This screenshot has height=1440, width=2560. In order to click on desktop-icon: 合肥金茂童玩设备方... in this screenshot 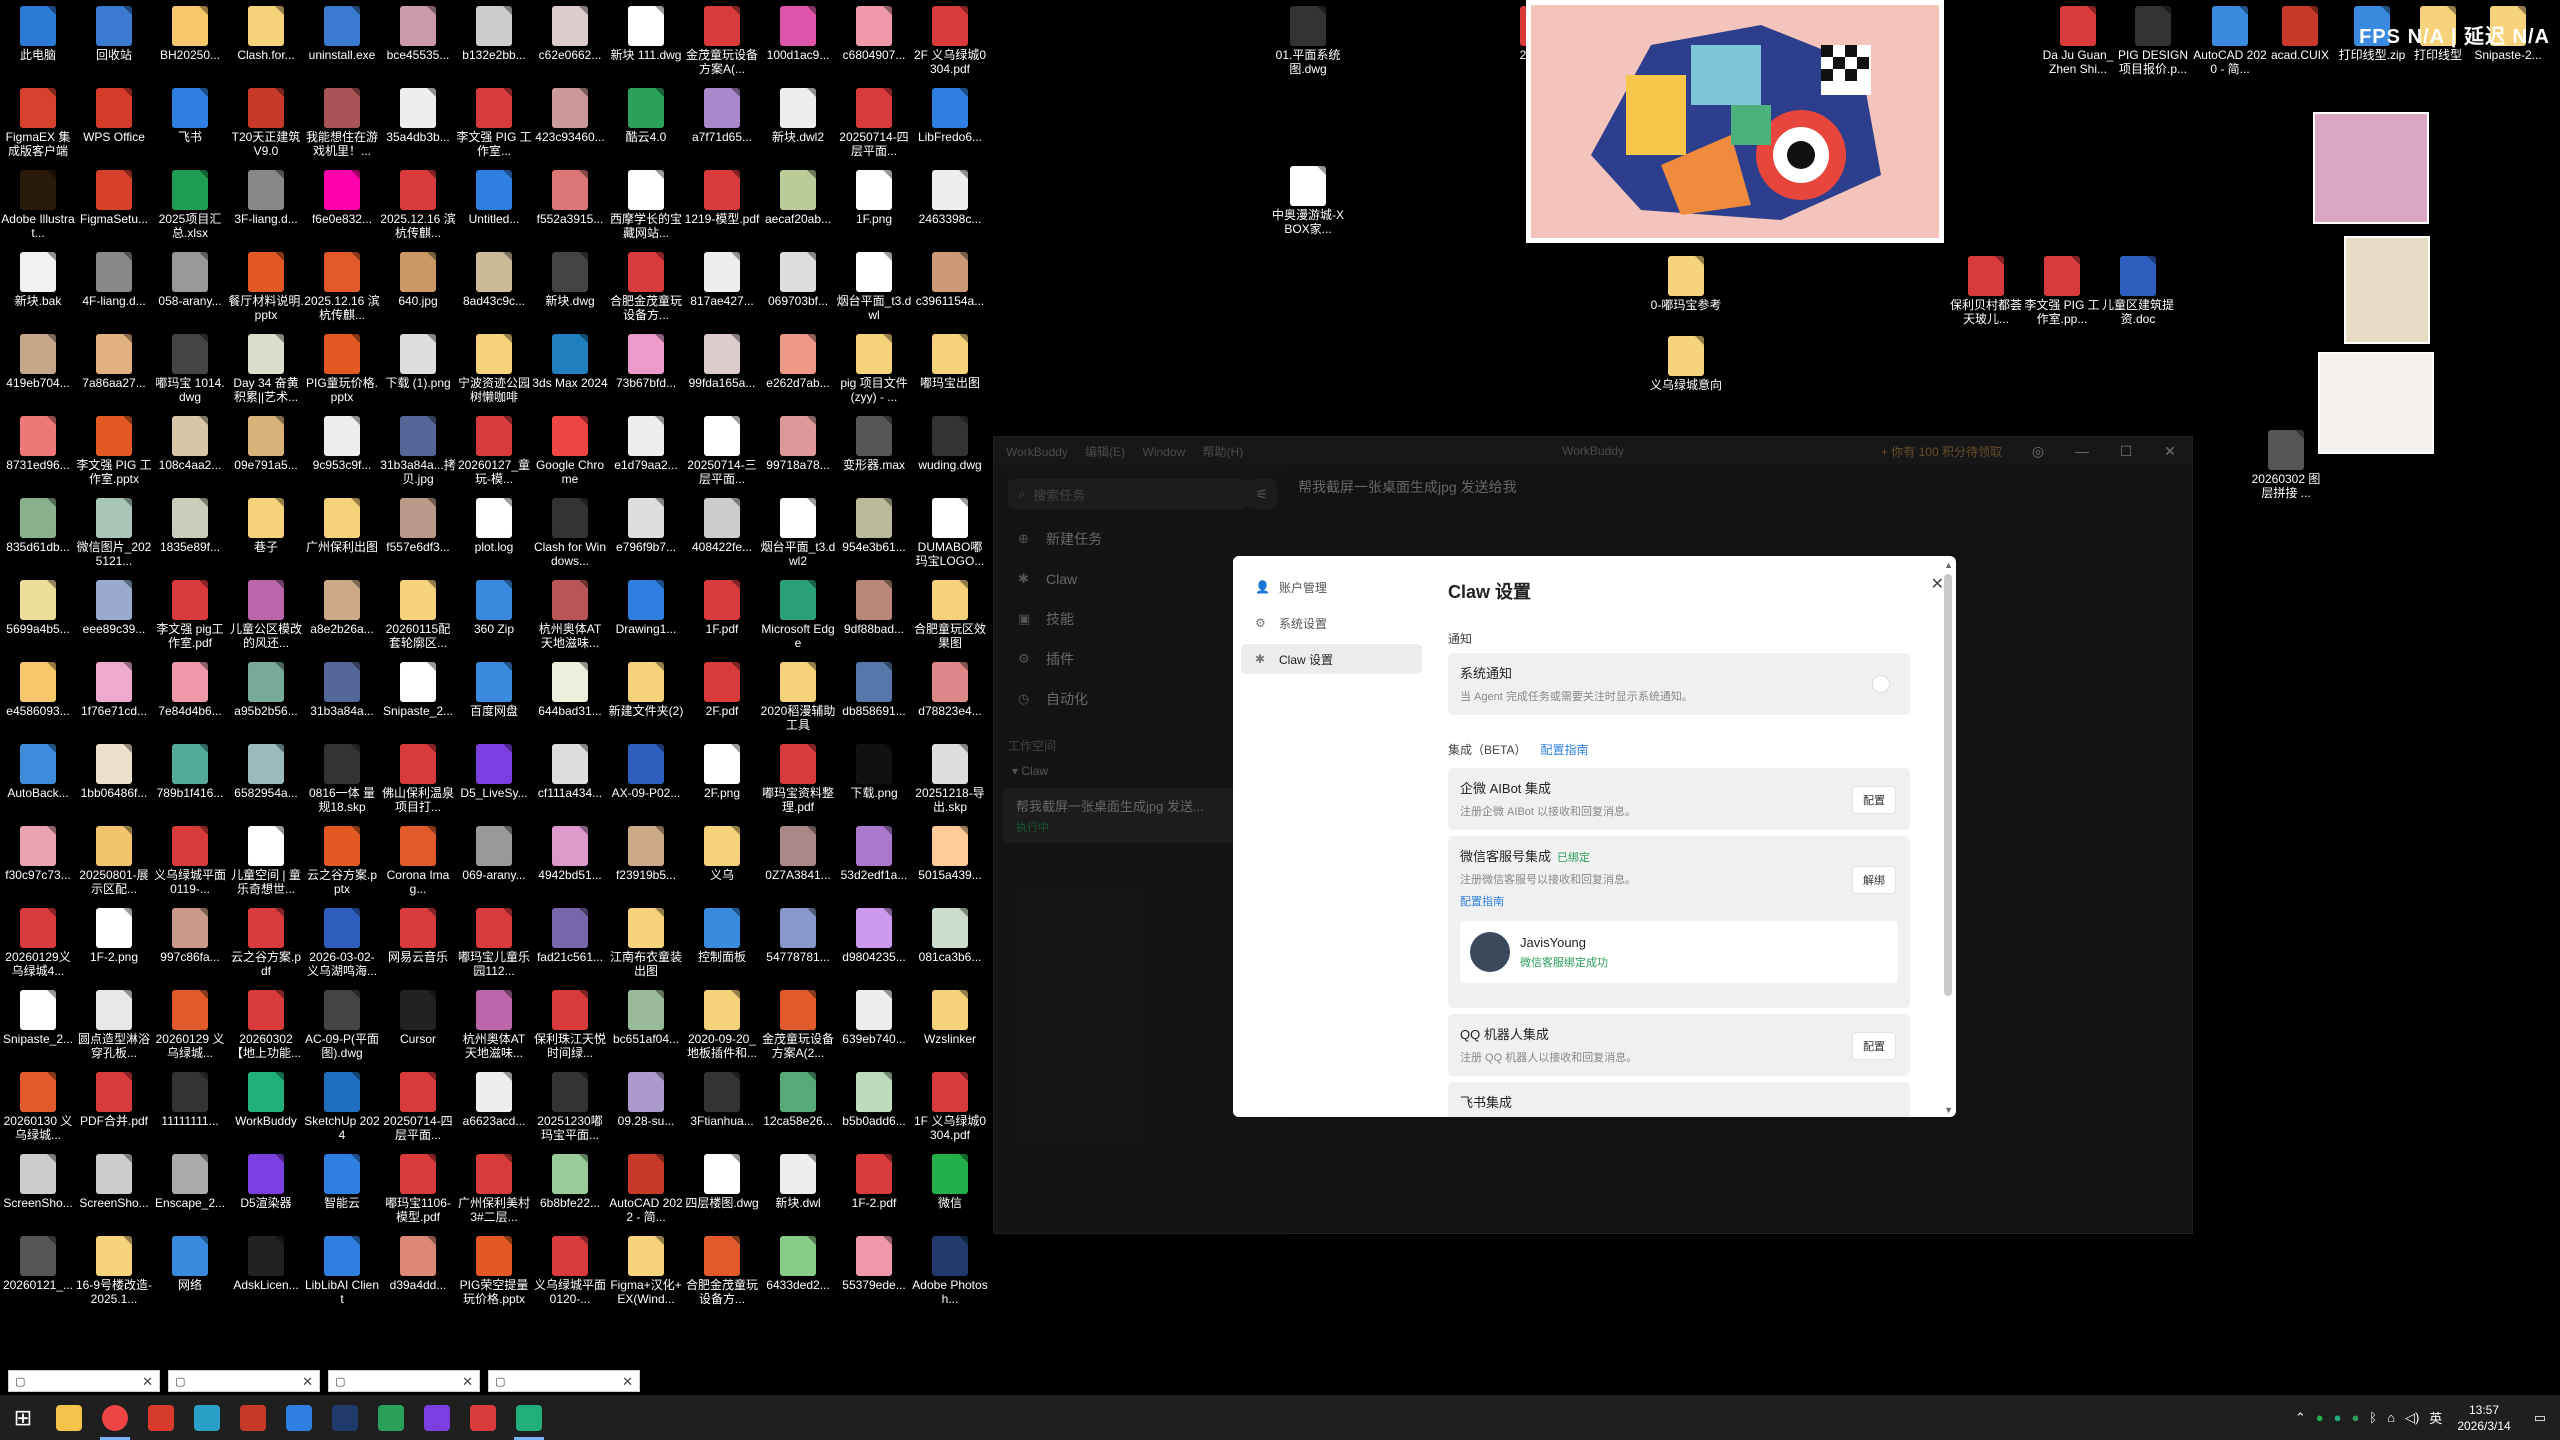, I will do `click(646, 284)`.